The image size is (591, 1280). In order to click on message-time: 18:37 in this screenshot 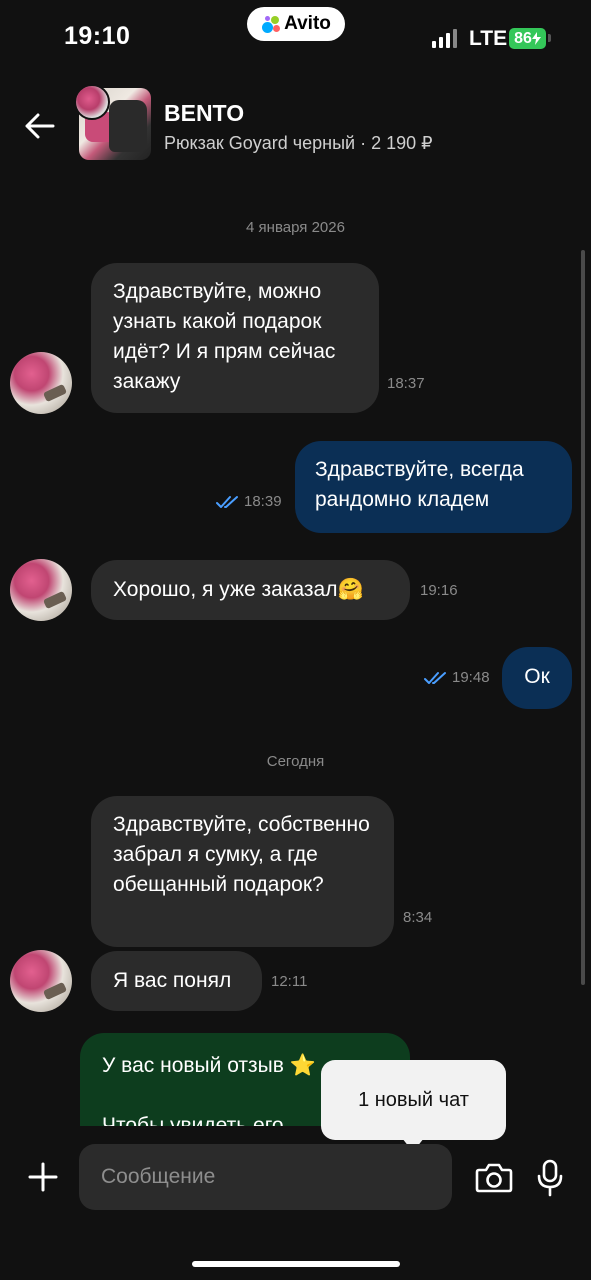, I will do `click(406, 383)`.